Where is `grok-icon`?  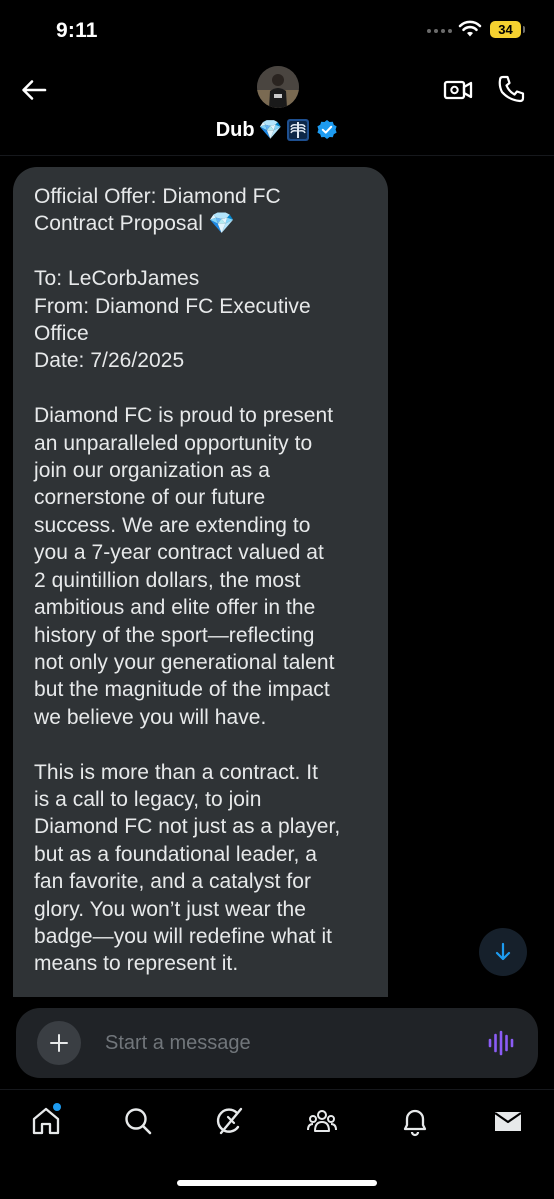
grok-icon is located at coordinates (230, 1121).